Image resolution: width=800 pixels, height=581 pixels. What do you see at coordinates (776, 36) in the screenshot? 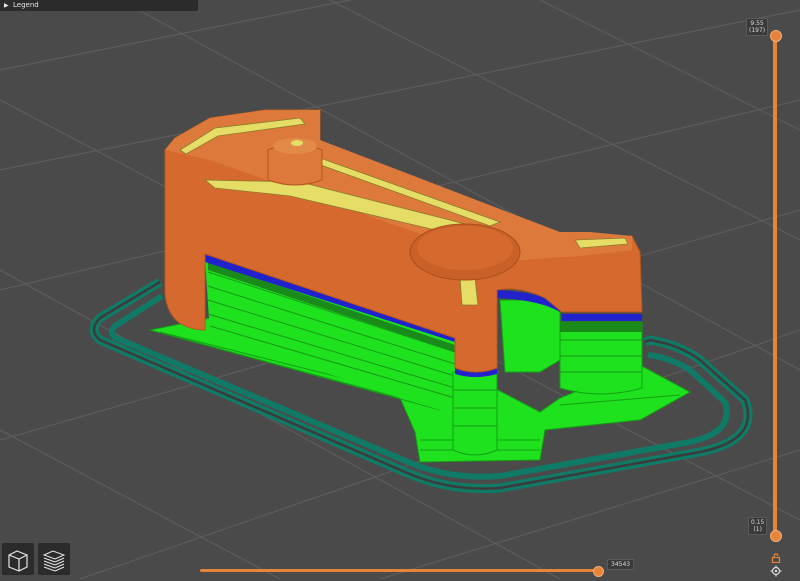
I see `layer-slider-top-handle` at bounding box center [776, 36].